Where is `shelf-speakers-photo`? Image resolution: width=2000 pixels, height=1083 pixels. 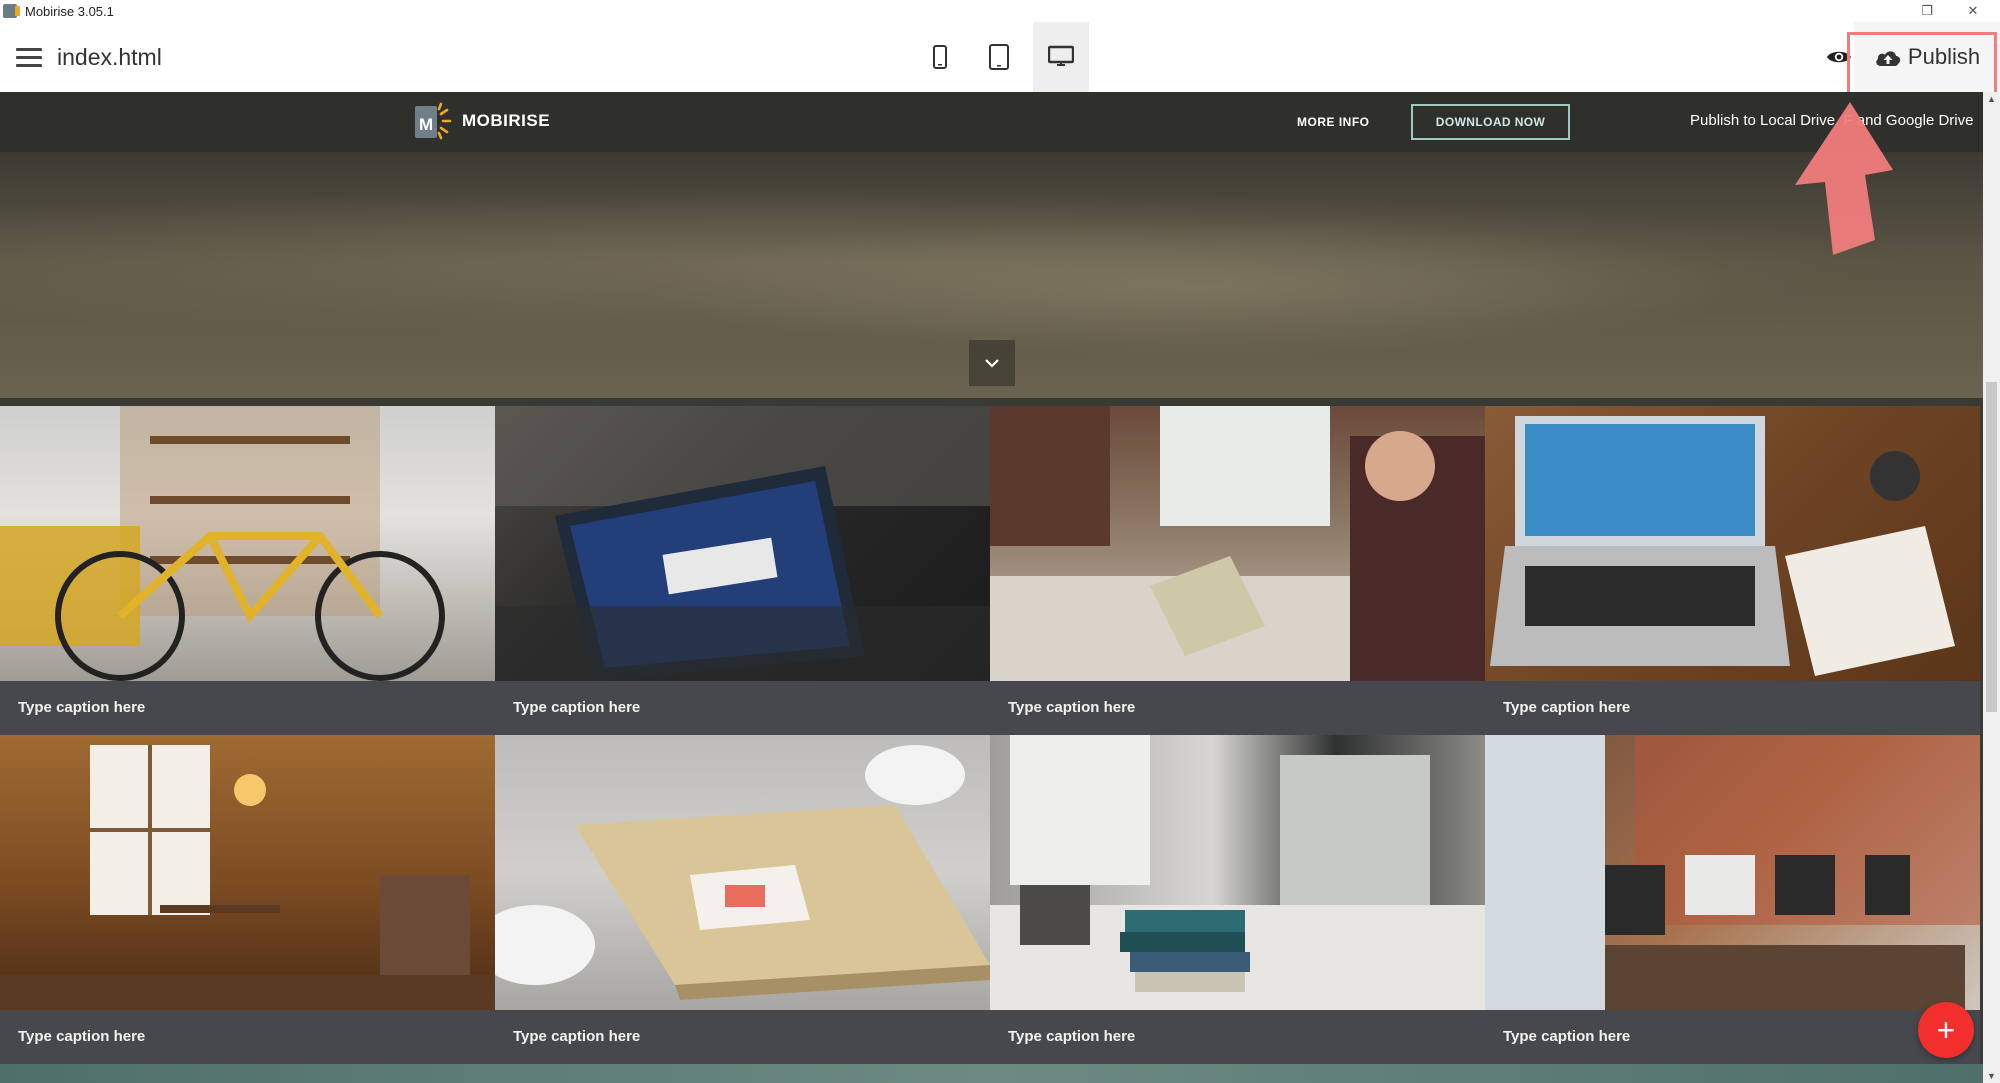
shelf-speakers-photo is located at coordinates (1732, 872).